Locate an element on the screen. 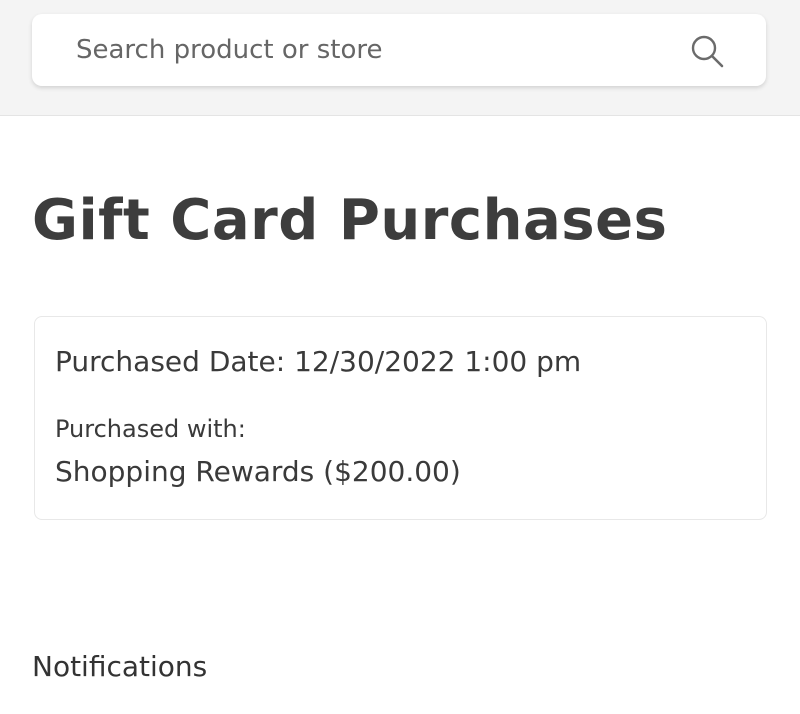  purchased-date: Purchased Date: 12/30/2022 1:00 pm is located at coordinates (318, 361).